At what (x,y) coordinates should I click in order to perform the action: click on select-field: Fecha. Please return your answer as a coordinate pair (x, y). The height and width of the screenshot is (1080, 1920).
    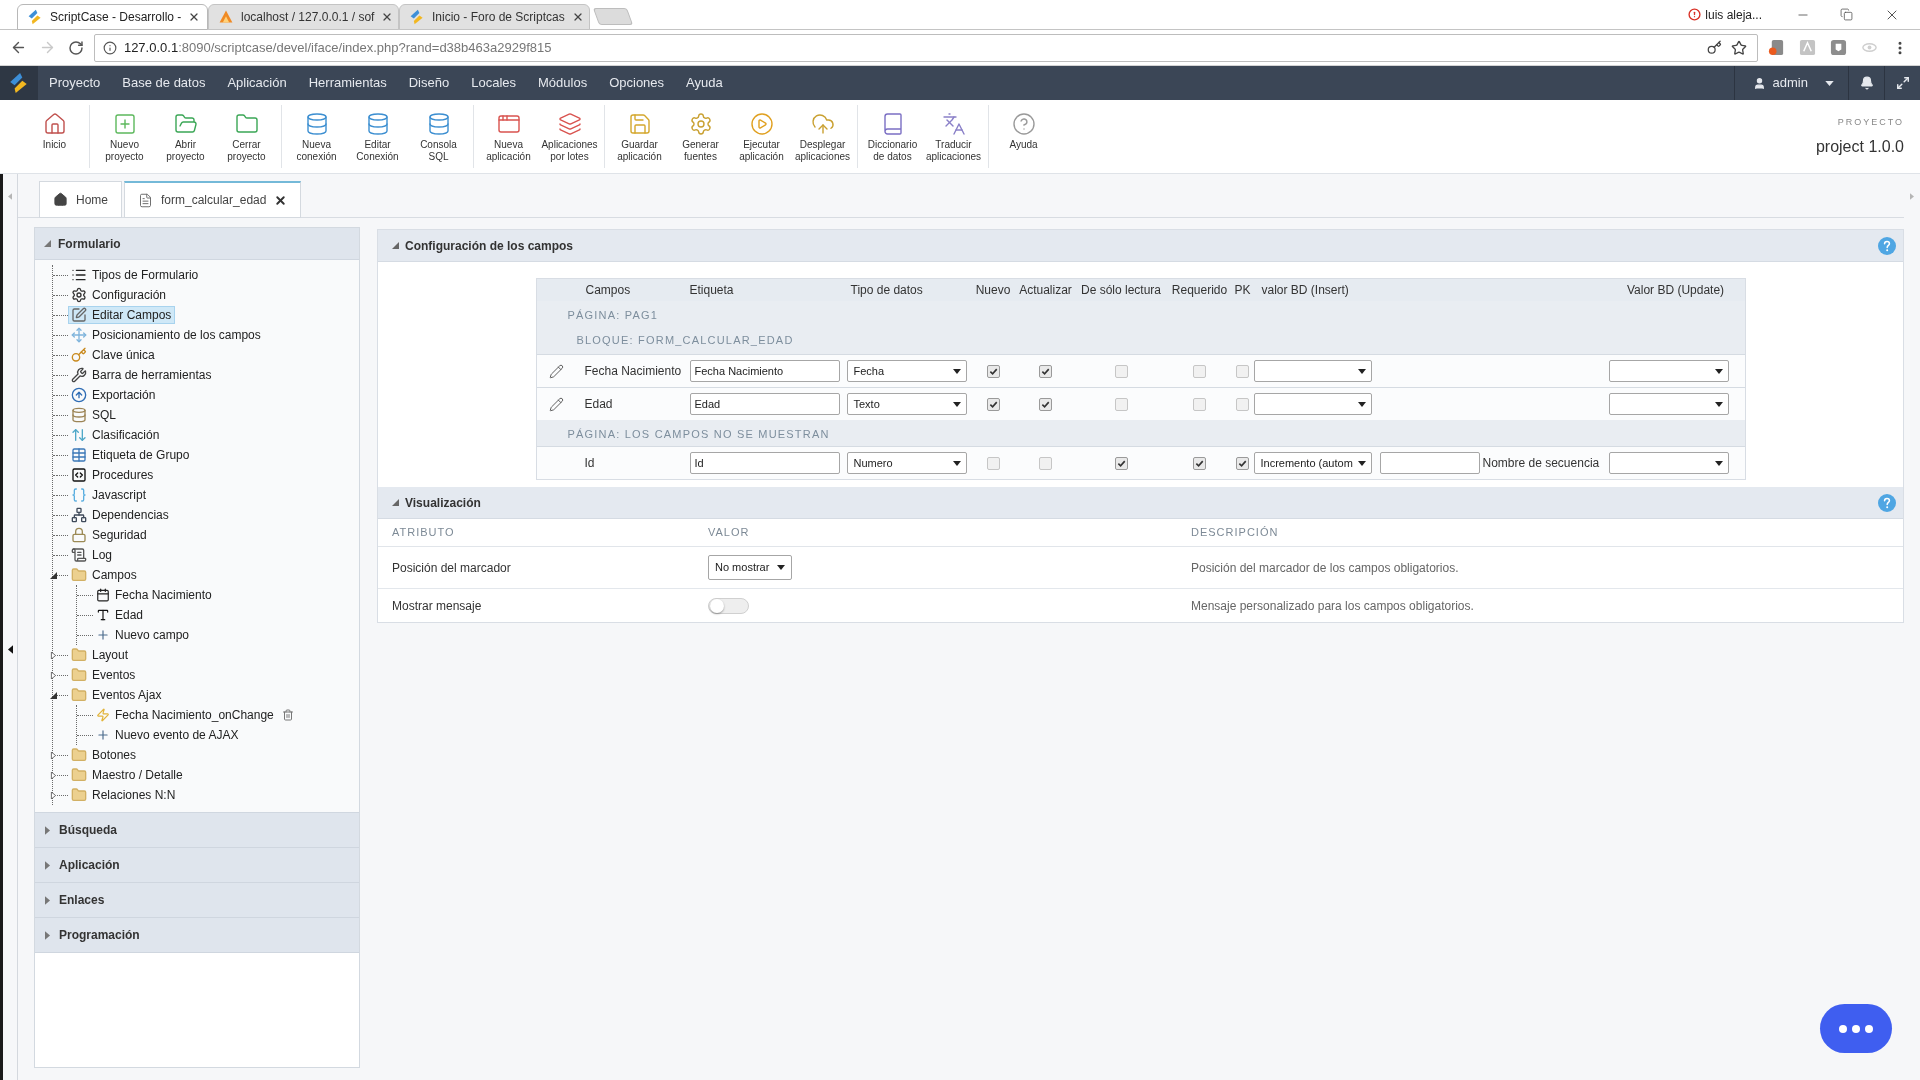
    Looking at the image, I should click on (906, 371).